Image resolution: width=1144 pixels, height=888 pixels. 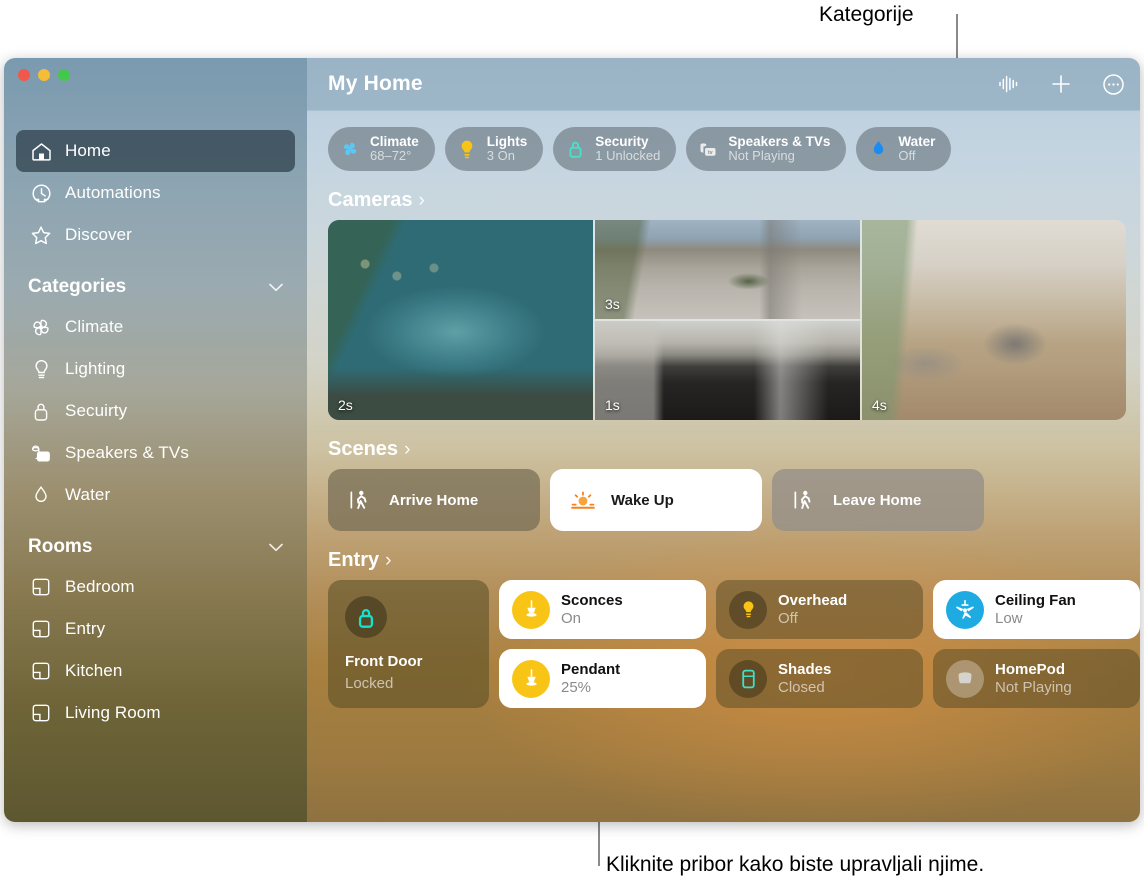 I want to click on status-pill-climate-name: Climate, so click(x=394, y=142).